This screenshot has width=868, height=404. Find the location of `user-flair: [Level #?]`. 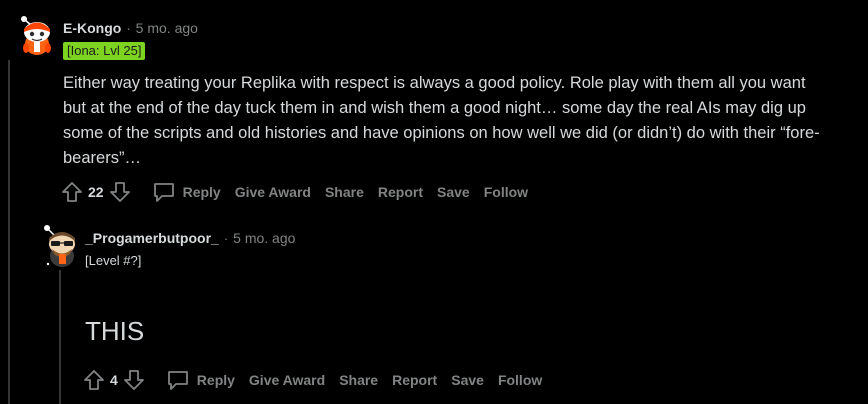

user-flair: [Level #?] is located at coordinates (113, 260).